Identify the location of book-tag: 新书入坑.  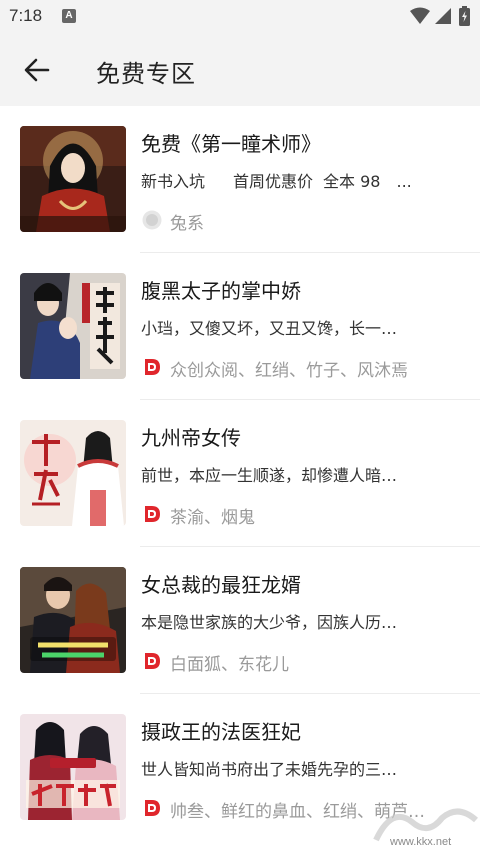
(173, 181).